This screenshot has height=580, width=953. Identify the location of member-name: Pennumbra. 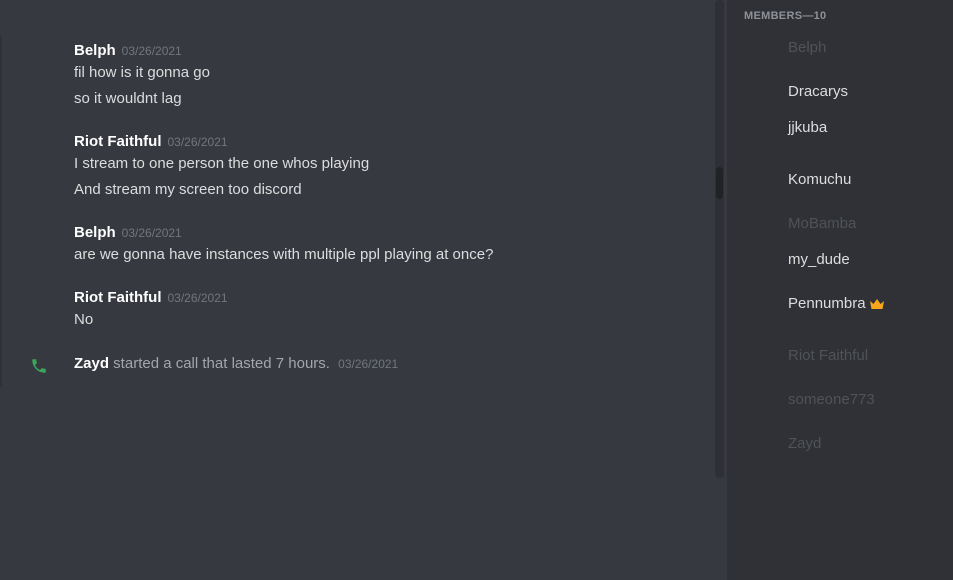
(827, 303).